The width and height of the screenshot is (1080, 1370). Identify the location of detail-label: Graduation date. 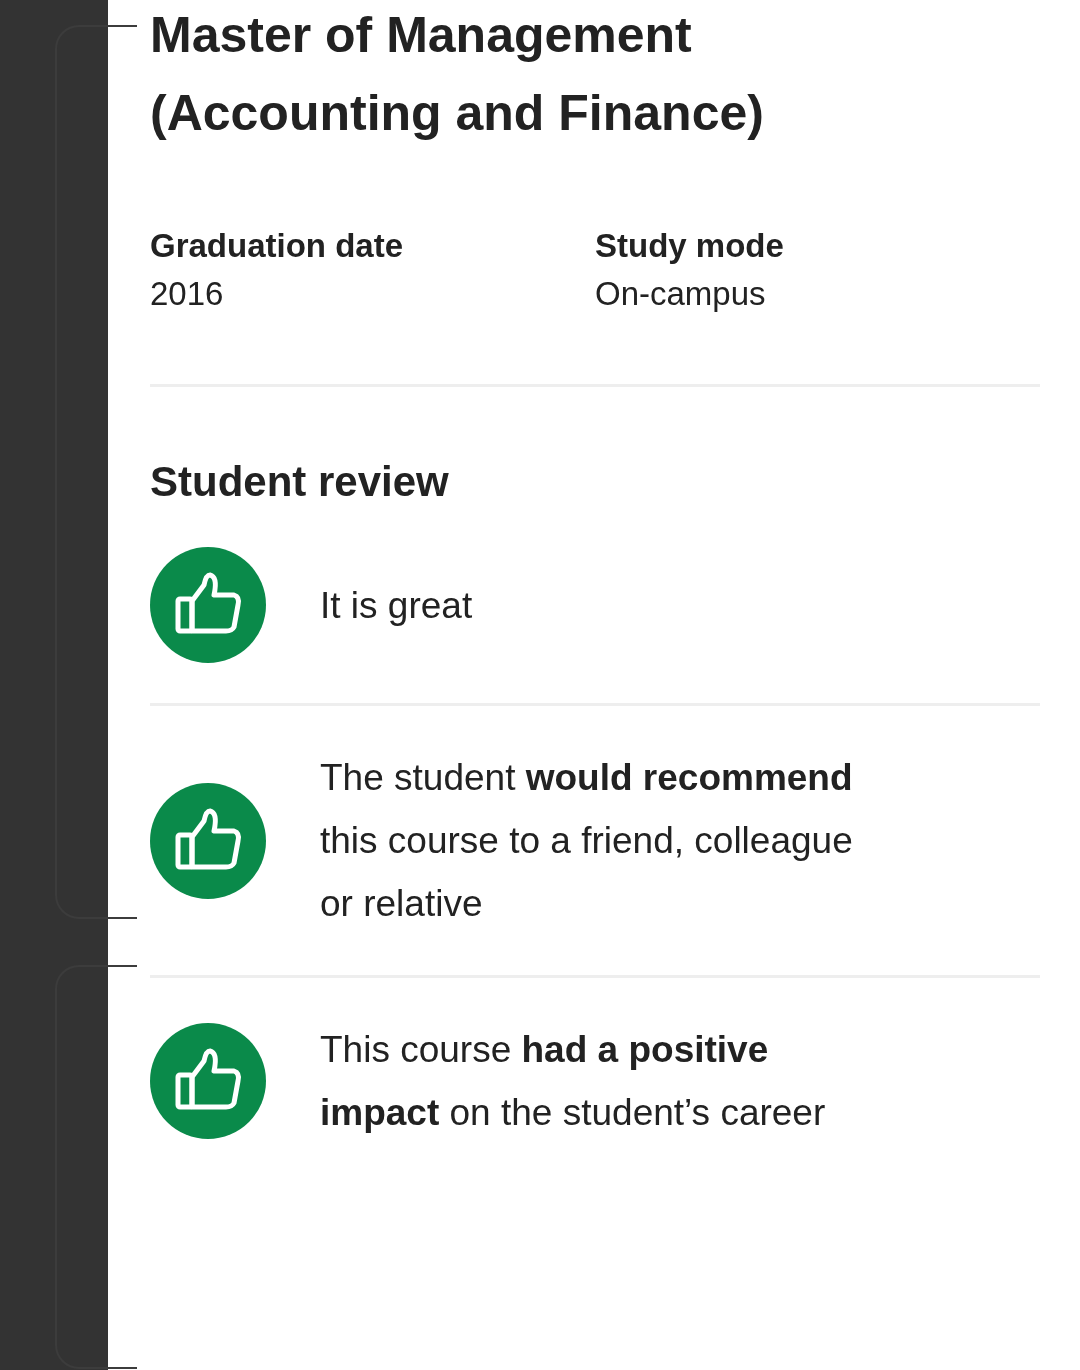
(277, 246).